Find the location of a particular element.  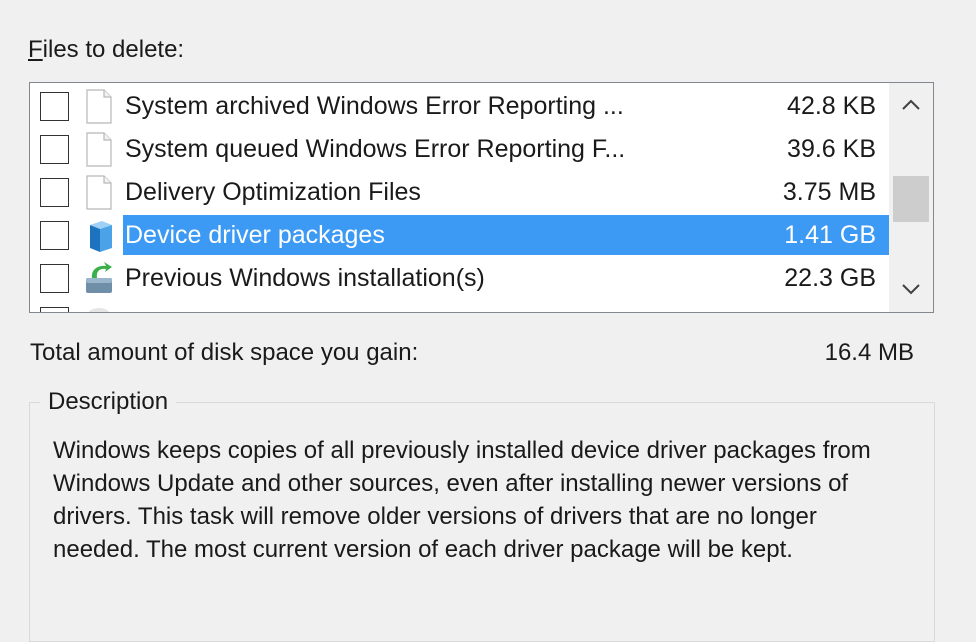

files-to-delete-label: Files to delete: is located at coordinates (106, 49).